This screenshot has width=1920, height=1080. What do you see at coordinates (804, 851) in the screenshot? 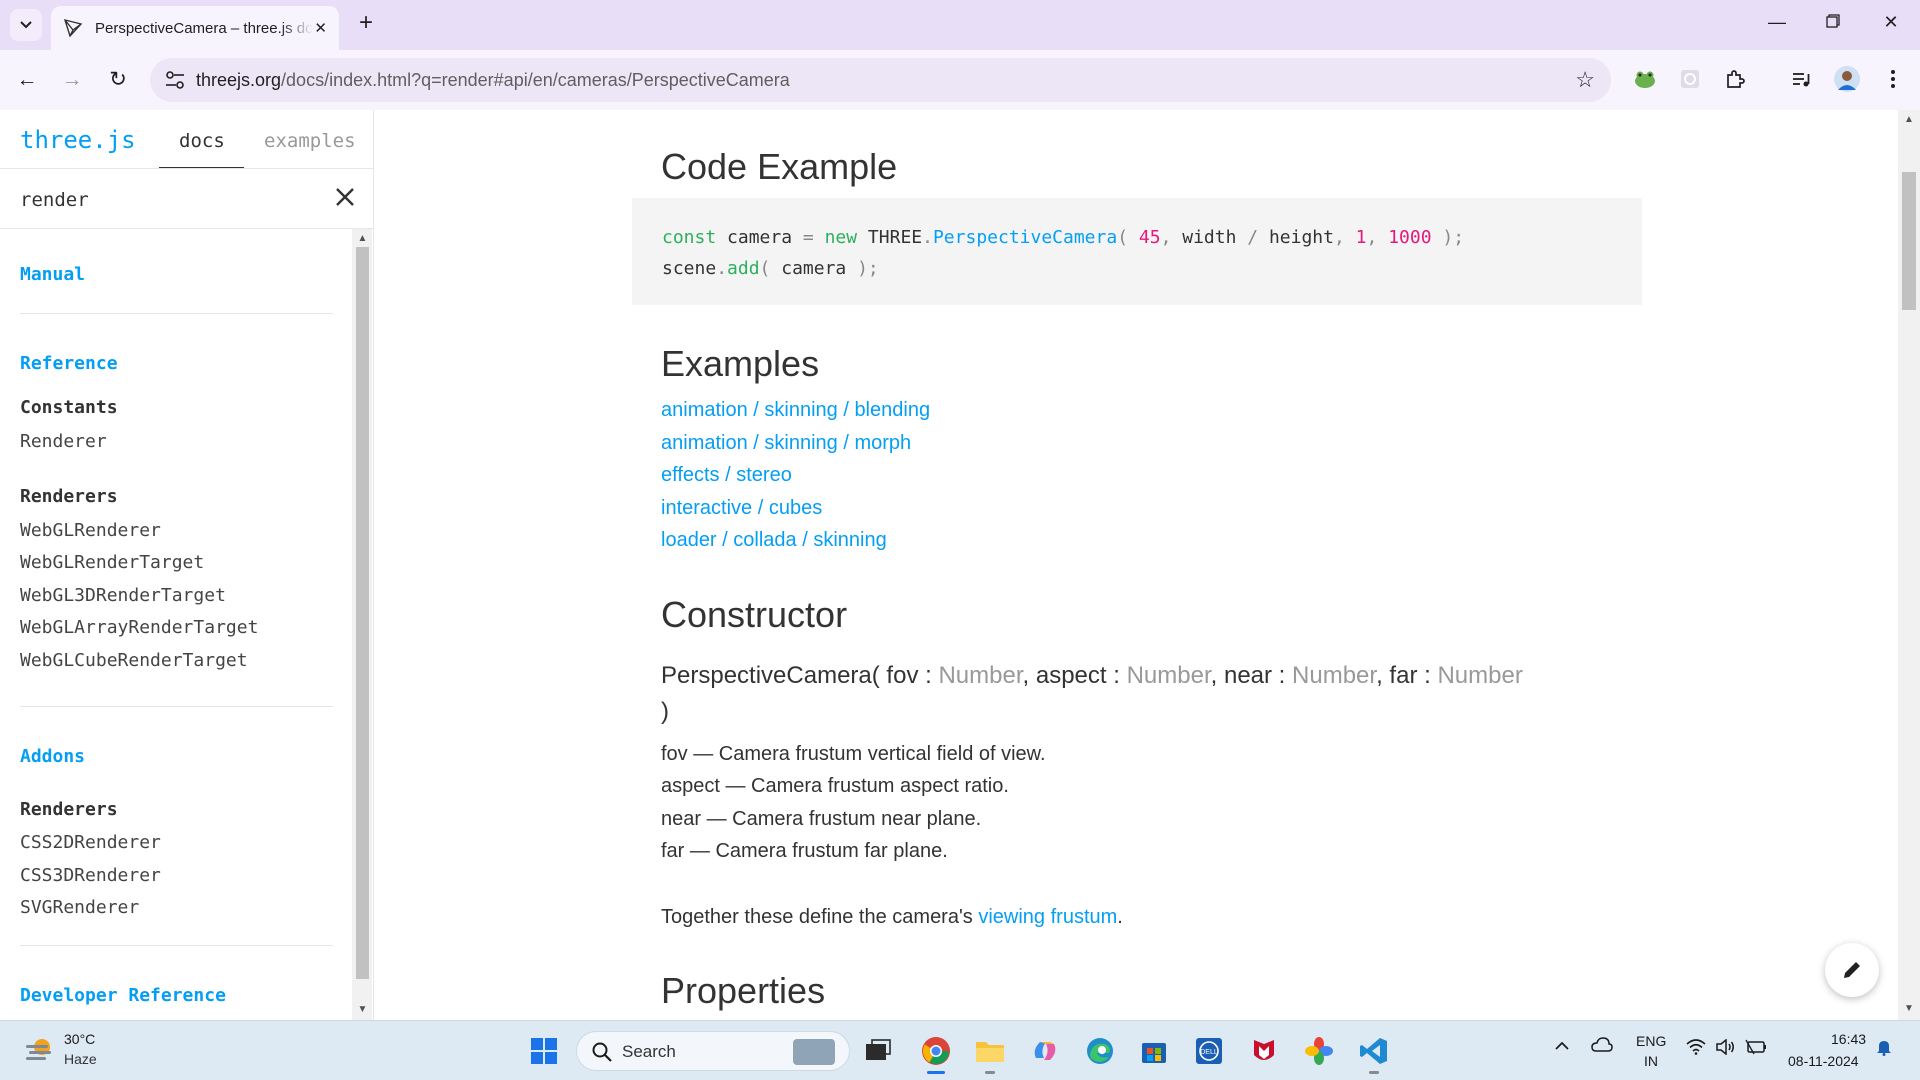
I see `param-description: far — Camera frustum far plane.` at bounding box center [804, 851].